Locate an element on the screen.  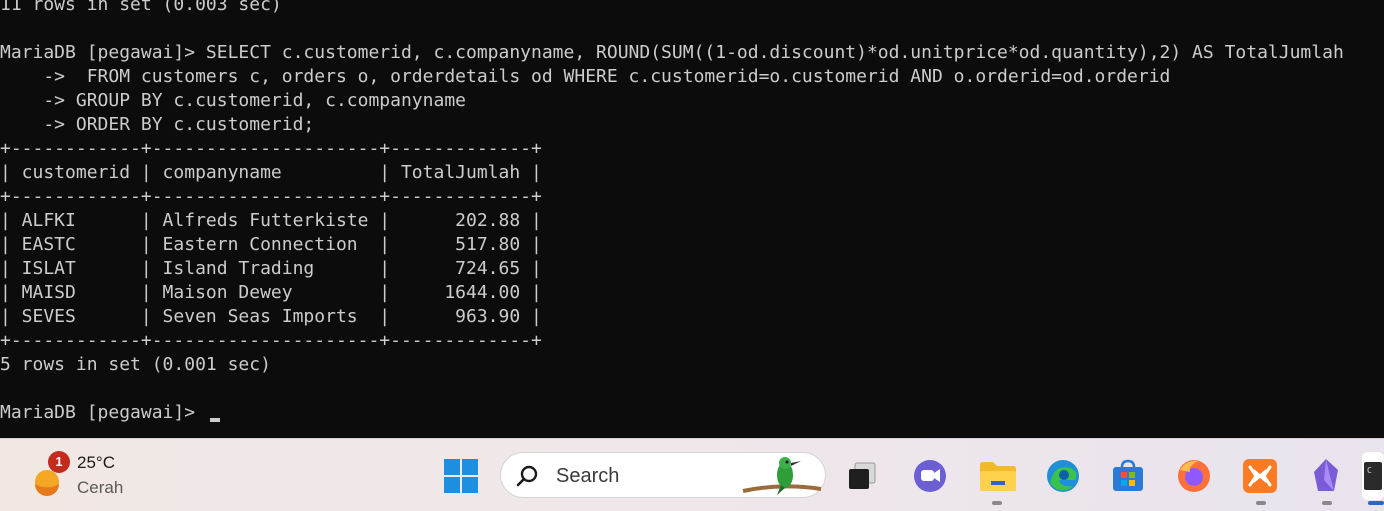
xampp-button is located at coordinates (1260, 476).